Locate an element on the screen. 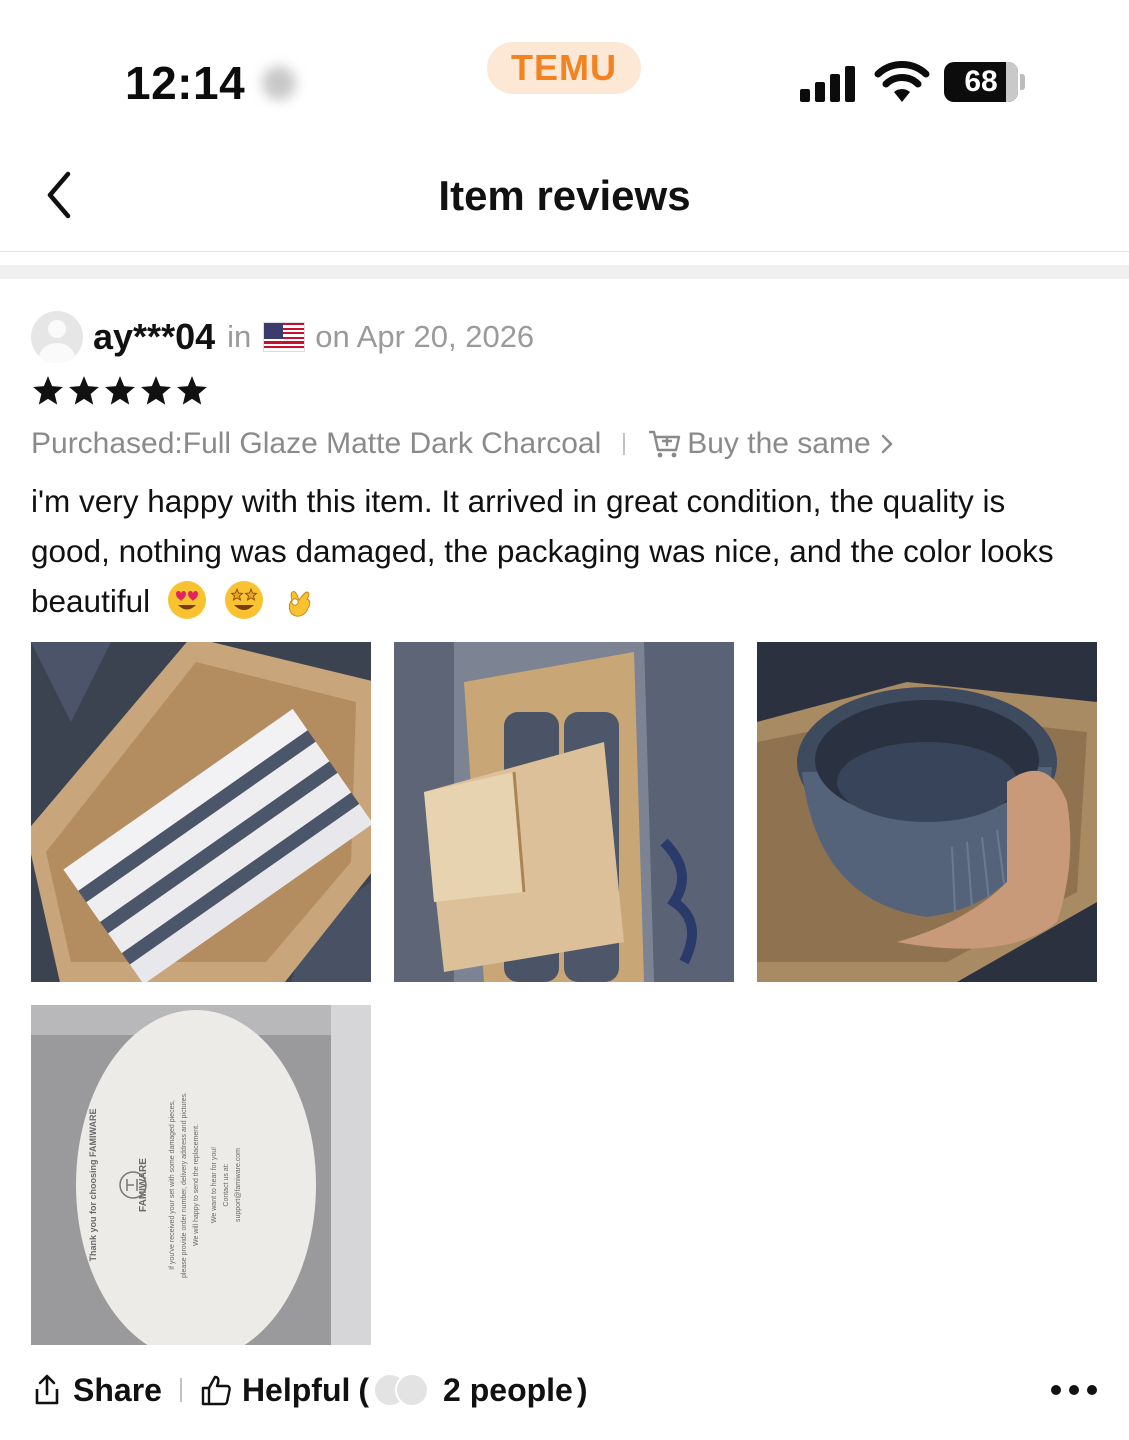 The image size is (1129, 1440). nav-header: Item reviews is located at coordinates (564, 191).